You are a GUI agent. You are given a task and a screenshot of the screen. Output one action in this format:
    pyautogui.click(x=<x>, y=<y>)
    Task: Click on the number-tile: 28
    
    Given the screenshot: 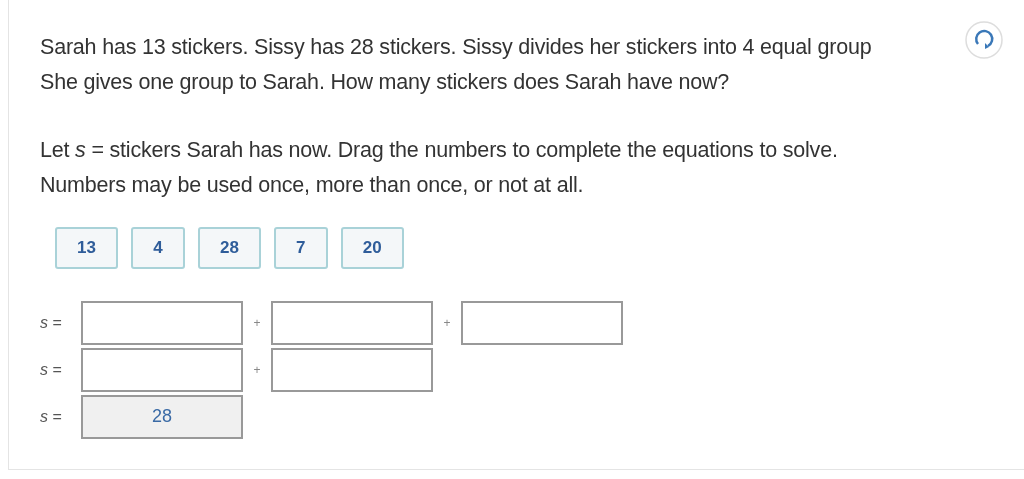 What is the action you would take?
    pyautogui.click(x=229, y=248)
    